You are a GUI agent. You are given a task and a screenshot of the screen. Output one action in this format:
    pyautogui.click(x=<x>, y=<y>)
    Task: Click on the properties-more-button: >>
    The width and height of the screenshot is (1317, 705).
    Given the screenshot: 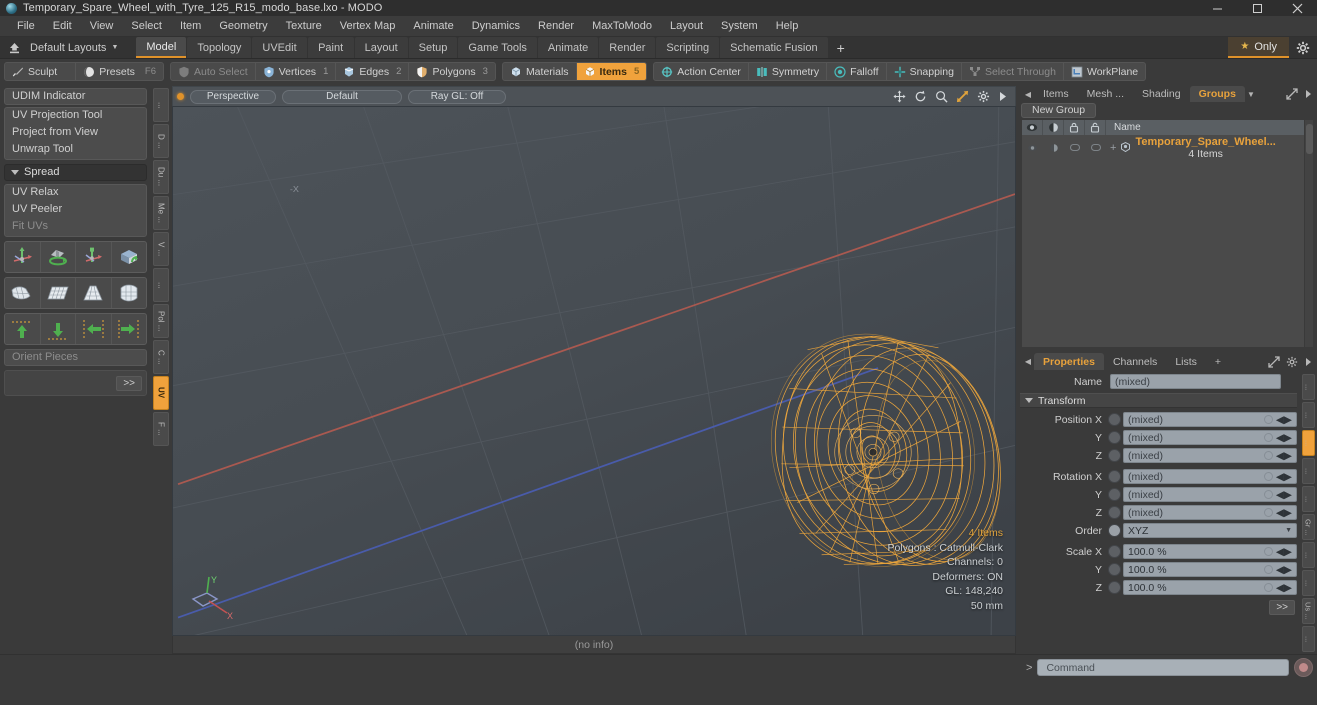 What is the action you would take?
    pyautogui.click(x=1282, y=607)
    